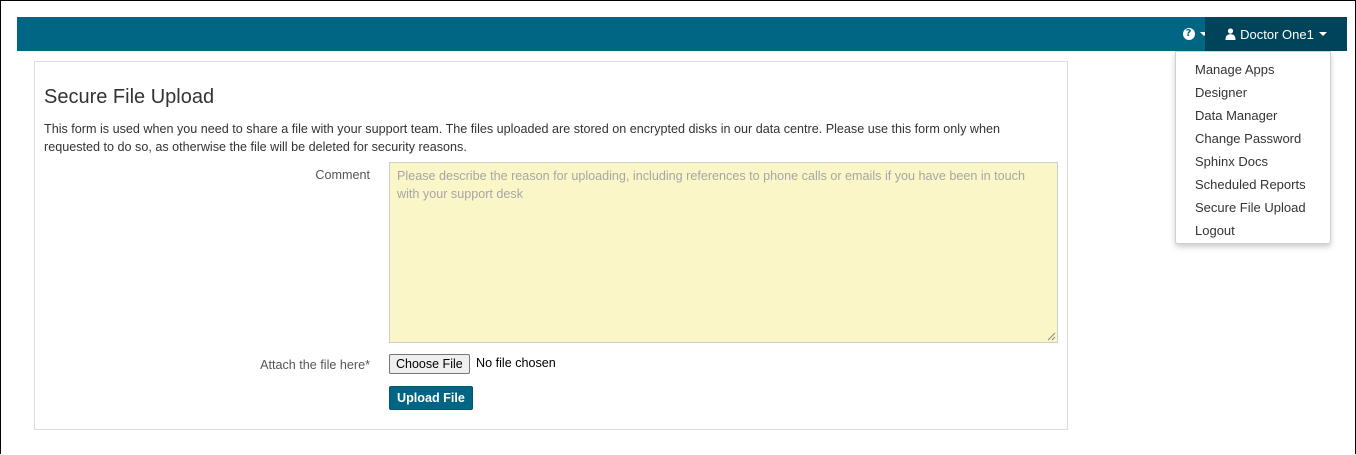 The image size is (1356, 455). I want to click on user-menu-button: Doctor One1, so click(1276, 34).